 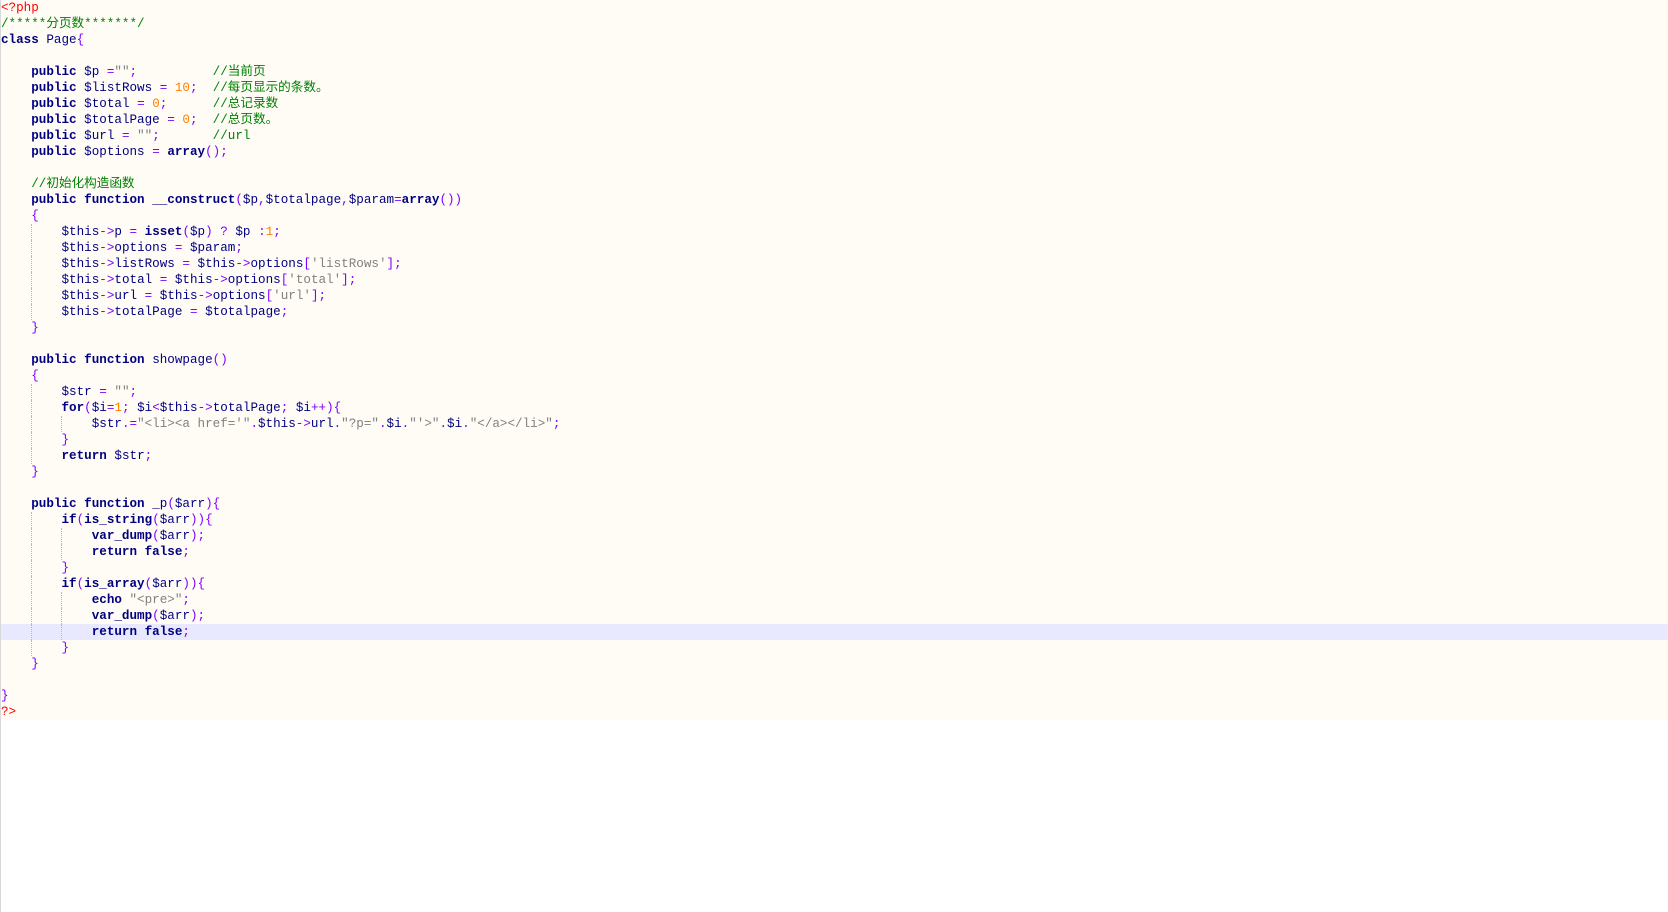 I want to click on code-line: $this->p = isset($p) ? $p :1;, so click(x=834, y=232).